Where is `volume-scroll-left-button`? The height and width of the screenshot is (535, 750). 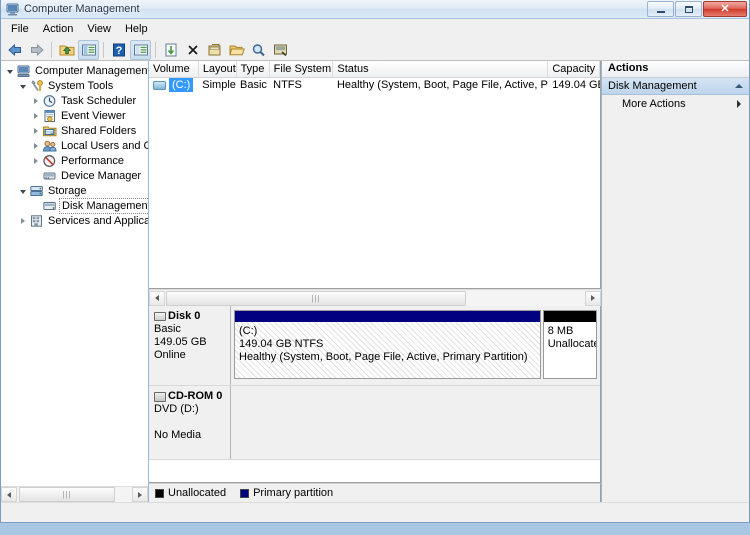
volume-scroll-left-button is located at coordinates (157, 298).